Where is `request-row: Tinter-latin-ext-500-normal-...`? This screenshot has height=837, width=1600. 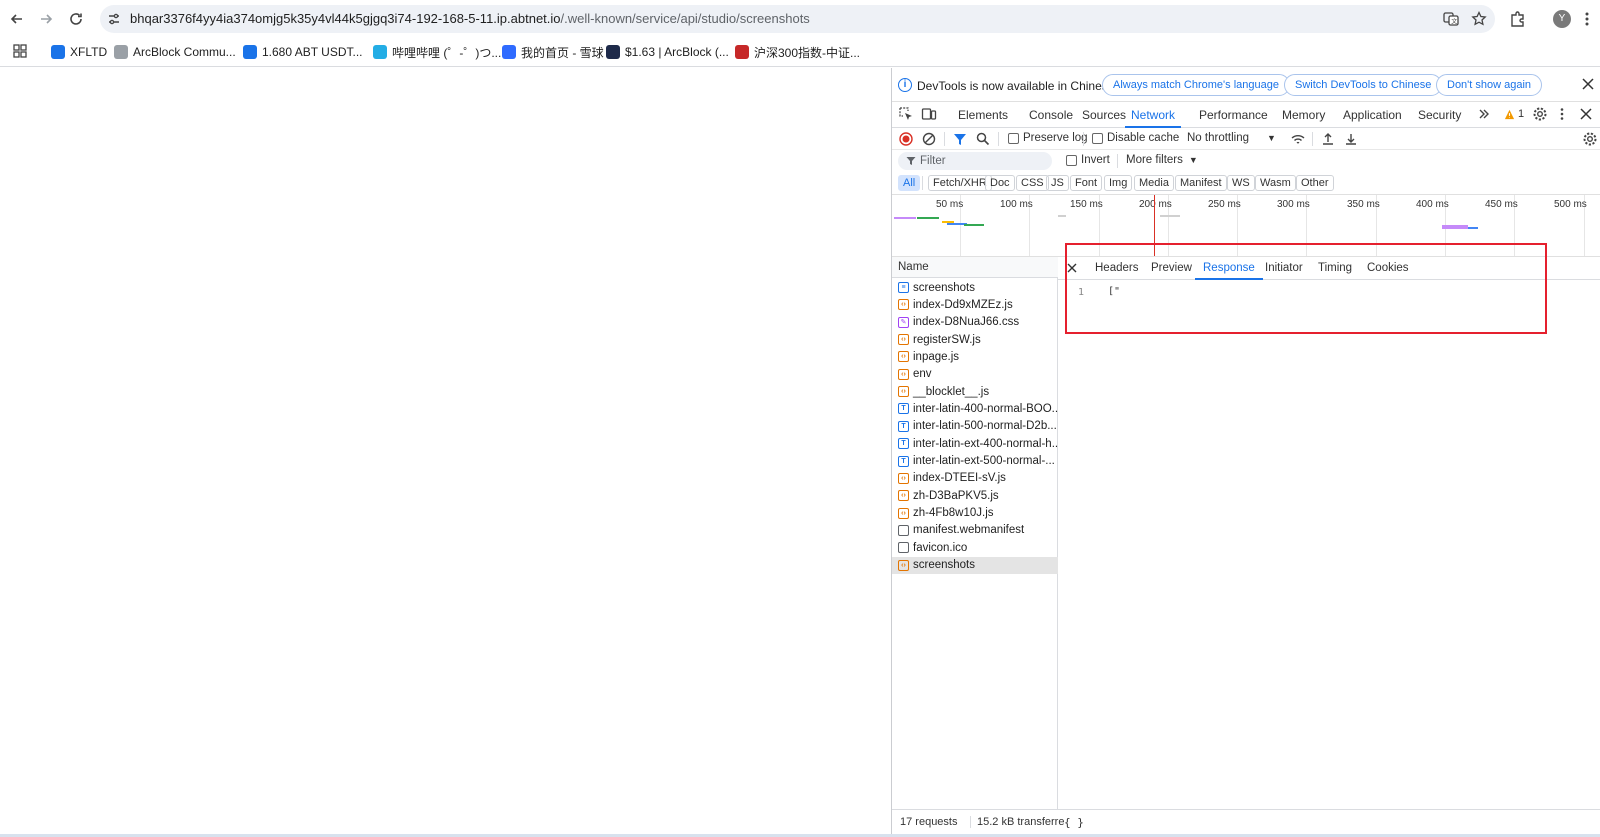
request-row: Tinter-latin-ext-500-normal-... is located at coordinates (975, 461).